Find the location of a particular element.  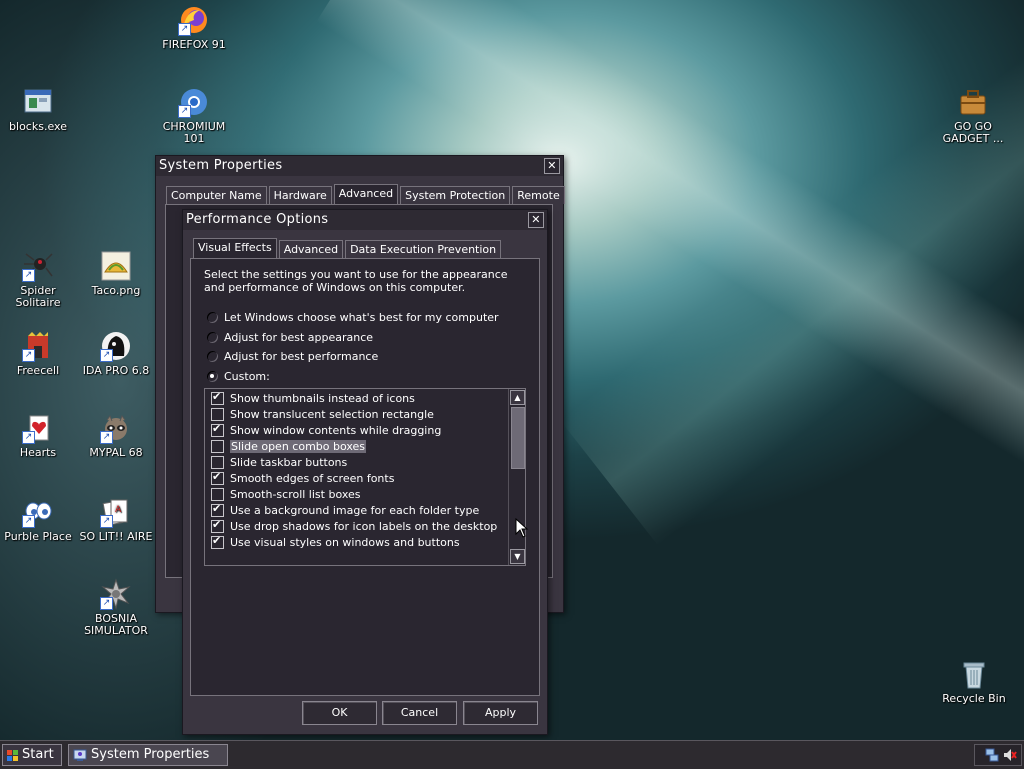

radio-best-appearance: Adjust for best appearance is located at coordinates (289, 337).